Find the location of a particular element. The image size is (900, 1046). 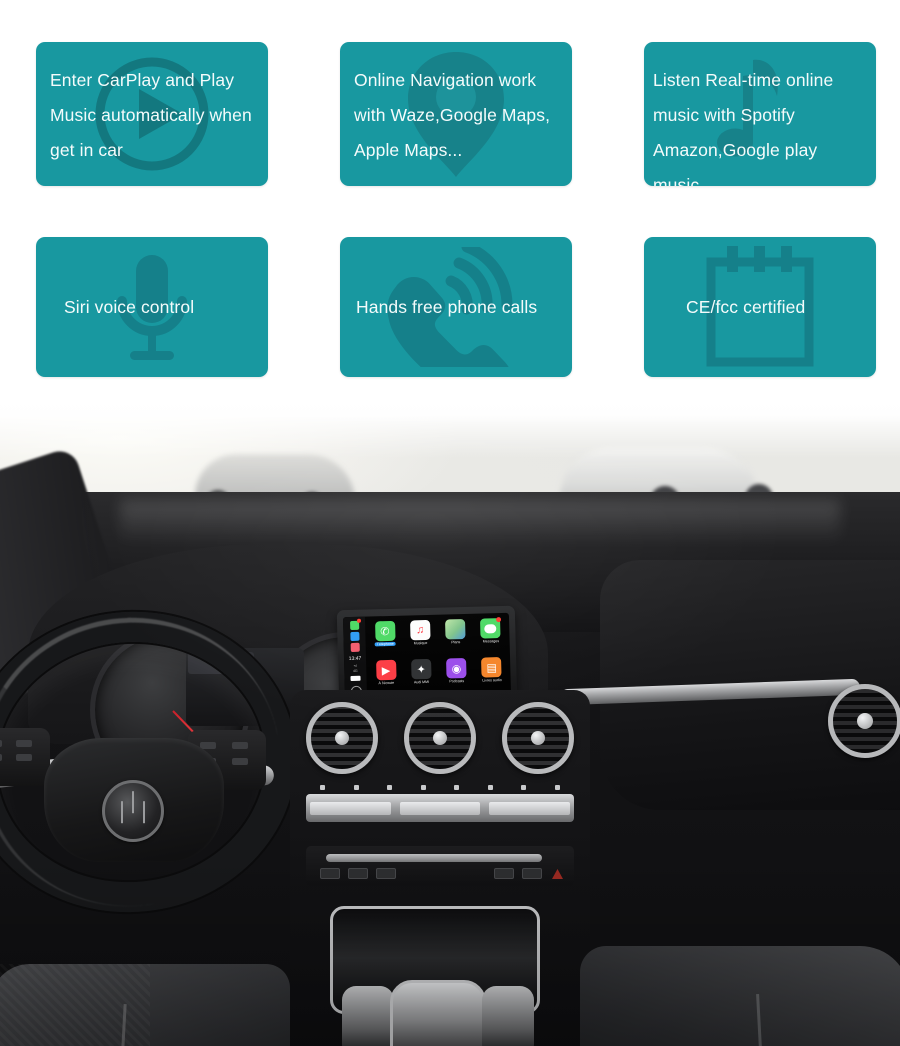

app-label: À l'écoute is located at coordinates (386, 683).